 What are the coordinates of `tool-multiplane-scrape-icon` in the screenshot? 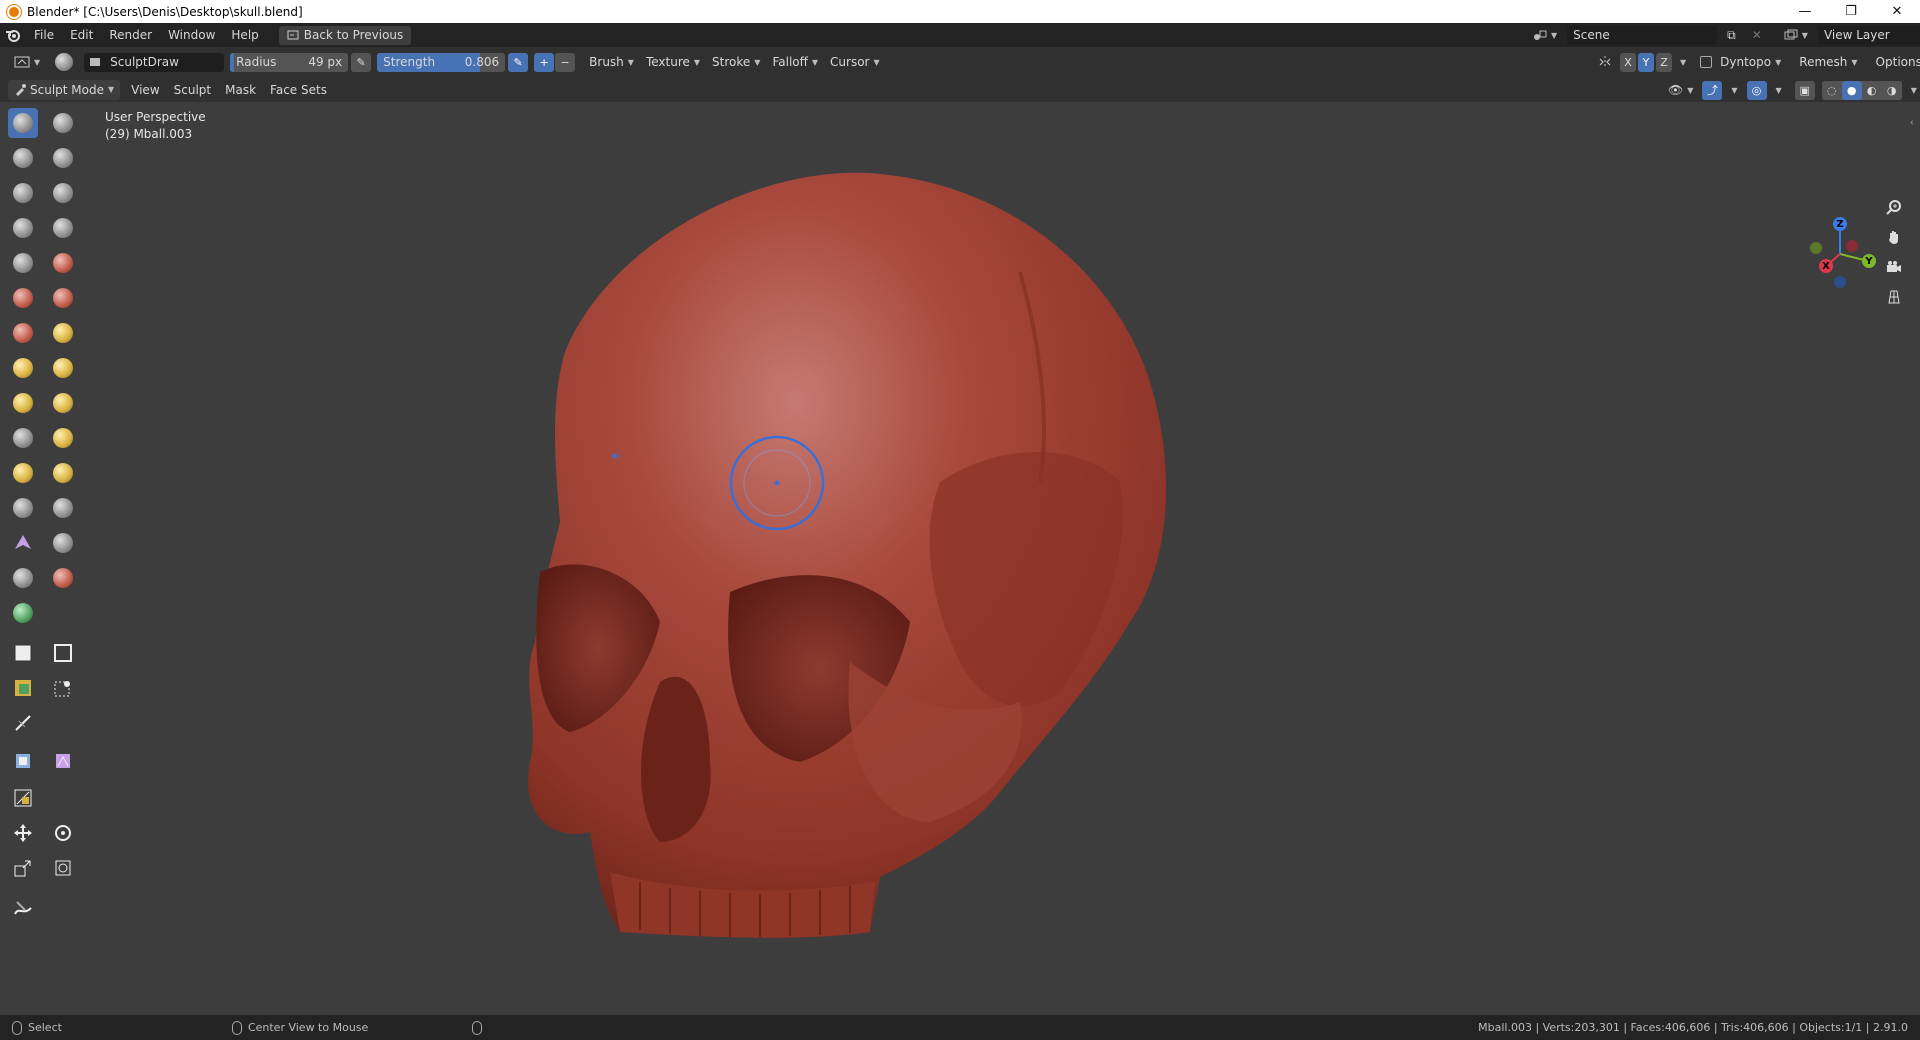 It's located at (63, 333).